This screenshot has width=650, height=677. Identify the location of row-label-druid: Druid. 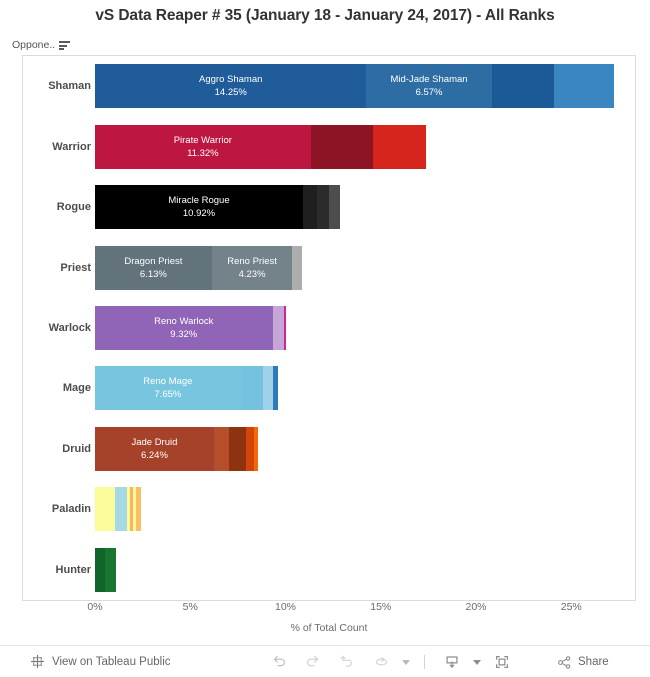
(76, 448).